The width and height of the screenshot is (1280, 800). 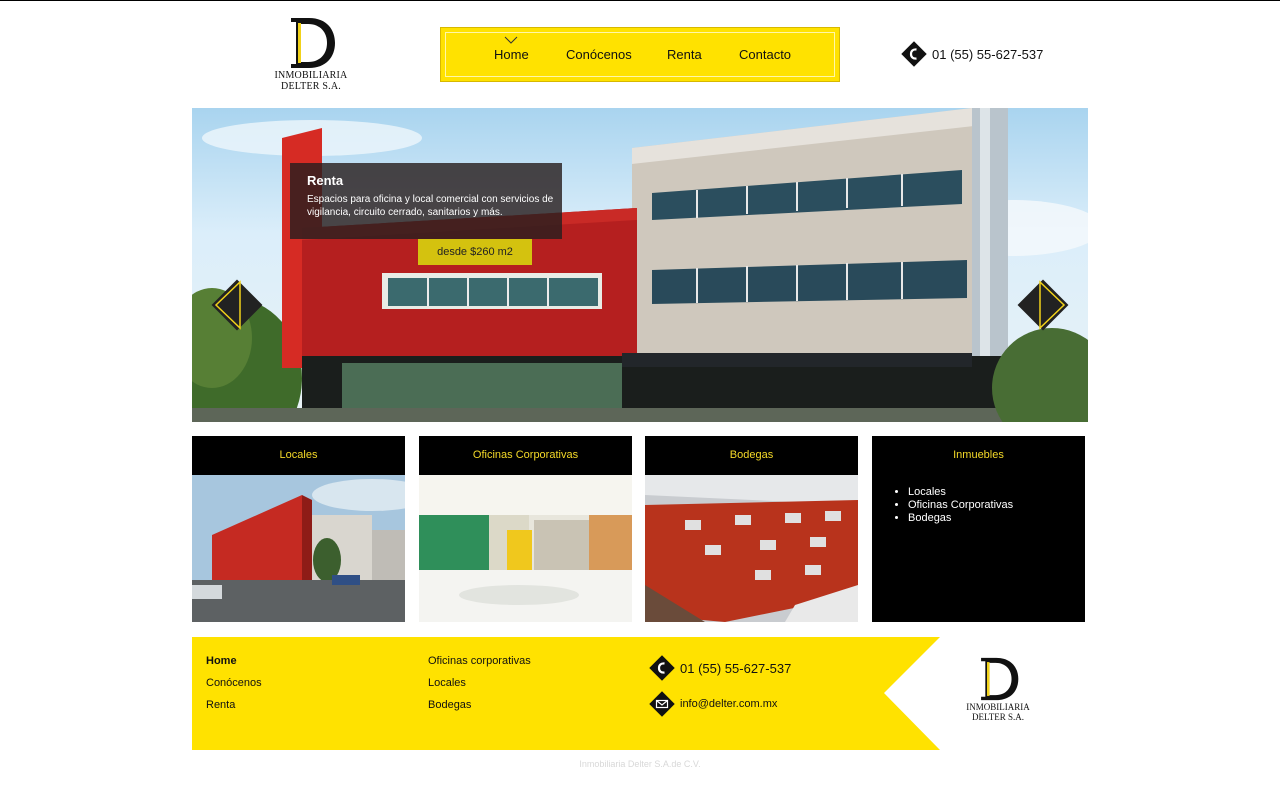 What do you see at coordinates (1043, 305) in the screenshot?
I see `next-arrow-icon` at bounding box center [1043, 305].